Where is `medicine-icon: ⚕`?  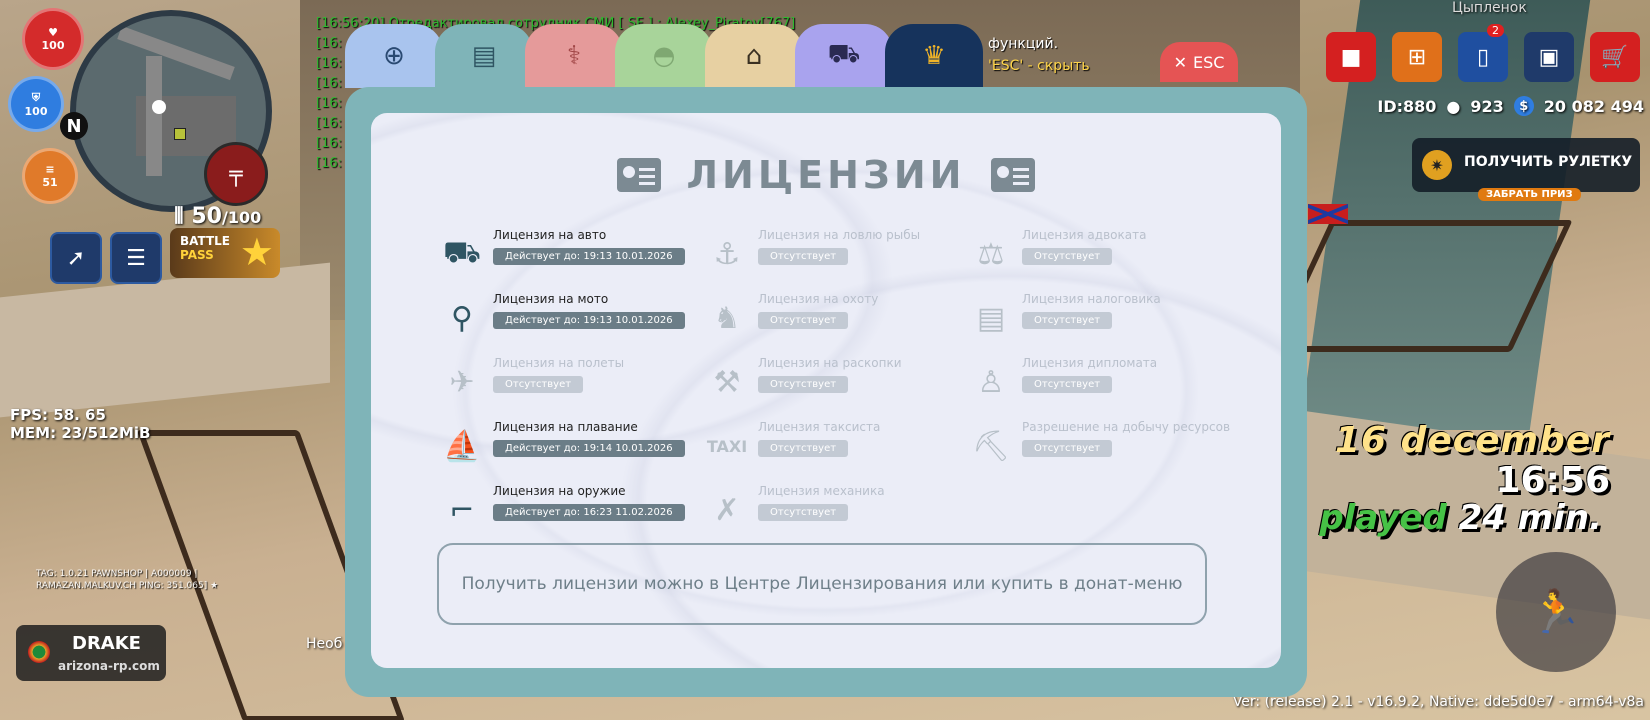 medicine-icon: ⚕ is located at coordinates (574, 56).